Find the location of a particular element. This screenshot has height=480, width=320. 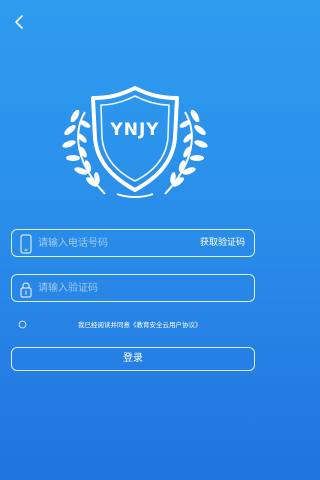

agreement-row: 我已经阅读并同意《教育安全云用户协议》 is located at coordinates (138, 326).